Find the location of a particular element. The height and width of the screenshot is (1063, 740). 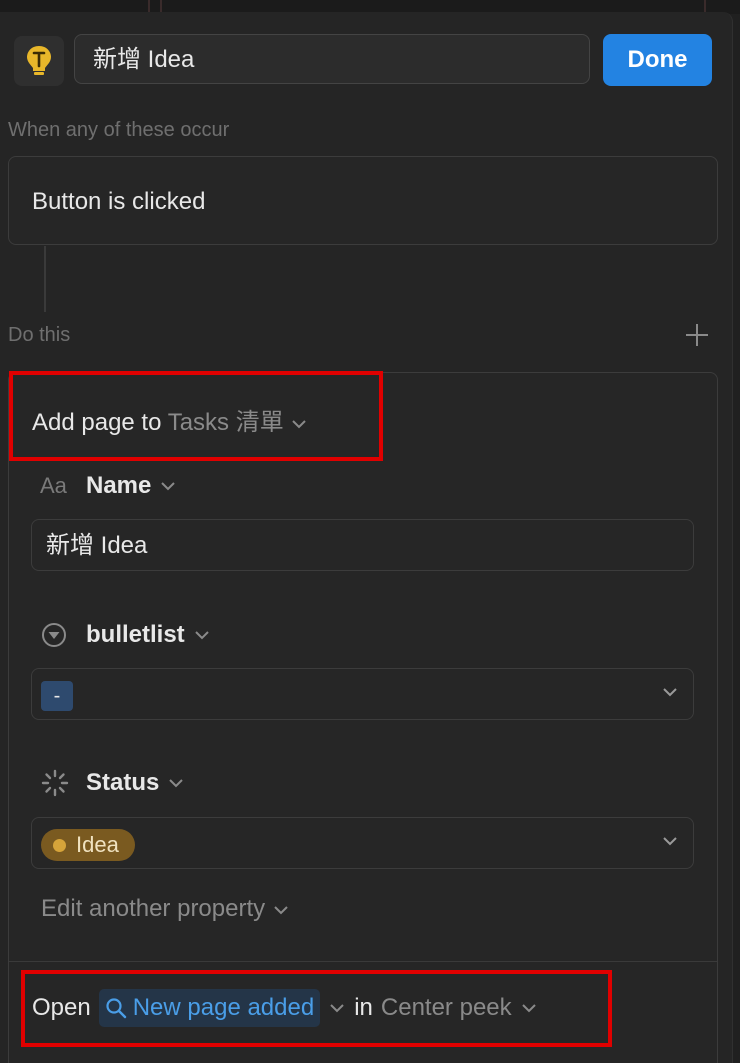

action-section-label: Do this is located at coordinates (39, 335).